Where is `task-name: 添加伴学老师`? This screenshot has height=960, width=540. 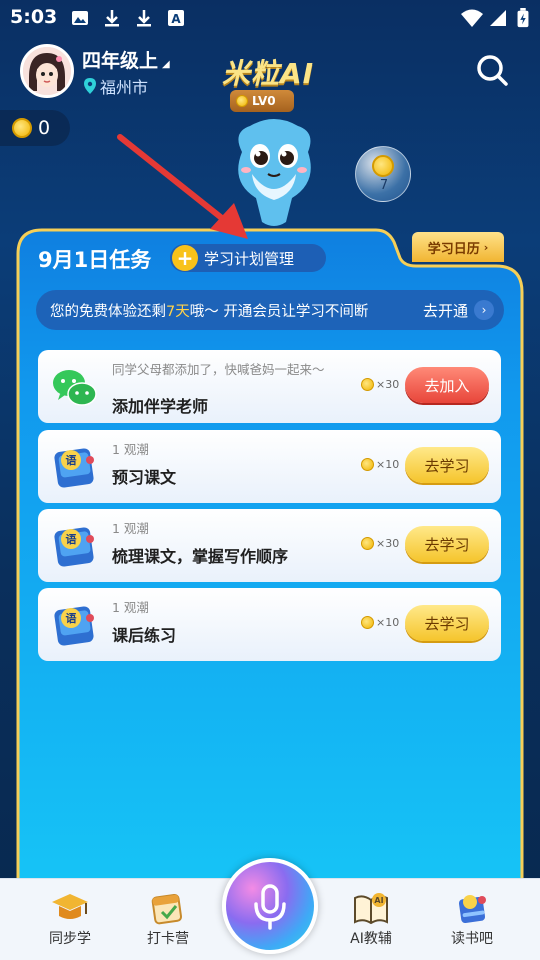
task-name: 添加伴学老师 is located at coordinates (160, 406).